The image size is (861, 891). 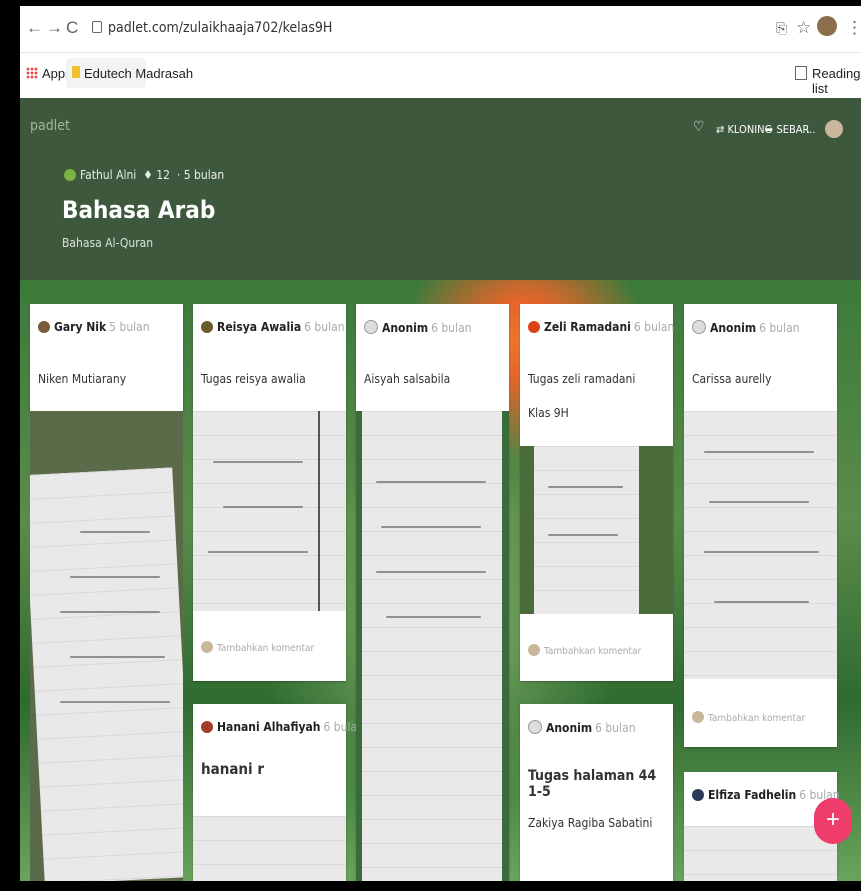 What do you see at coordinates (766, 795) in the screenshot?
I see `post-header: Elfiza Fadhelin 6 bulan` at bounding box center [766, 795].